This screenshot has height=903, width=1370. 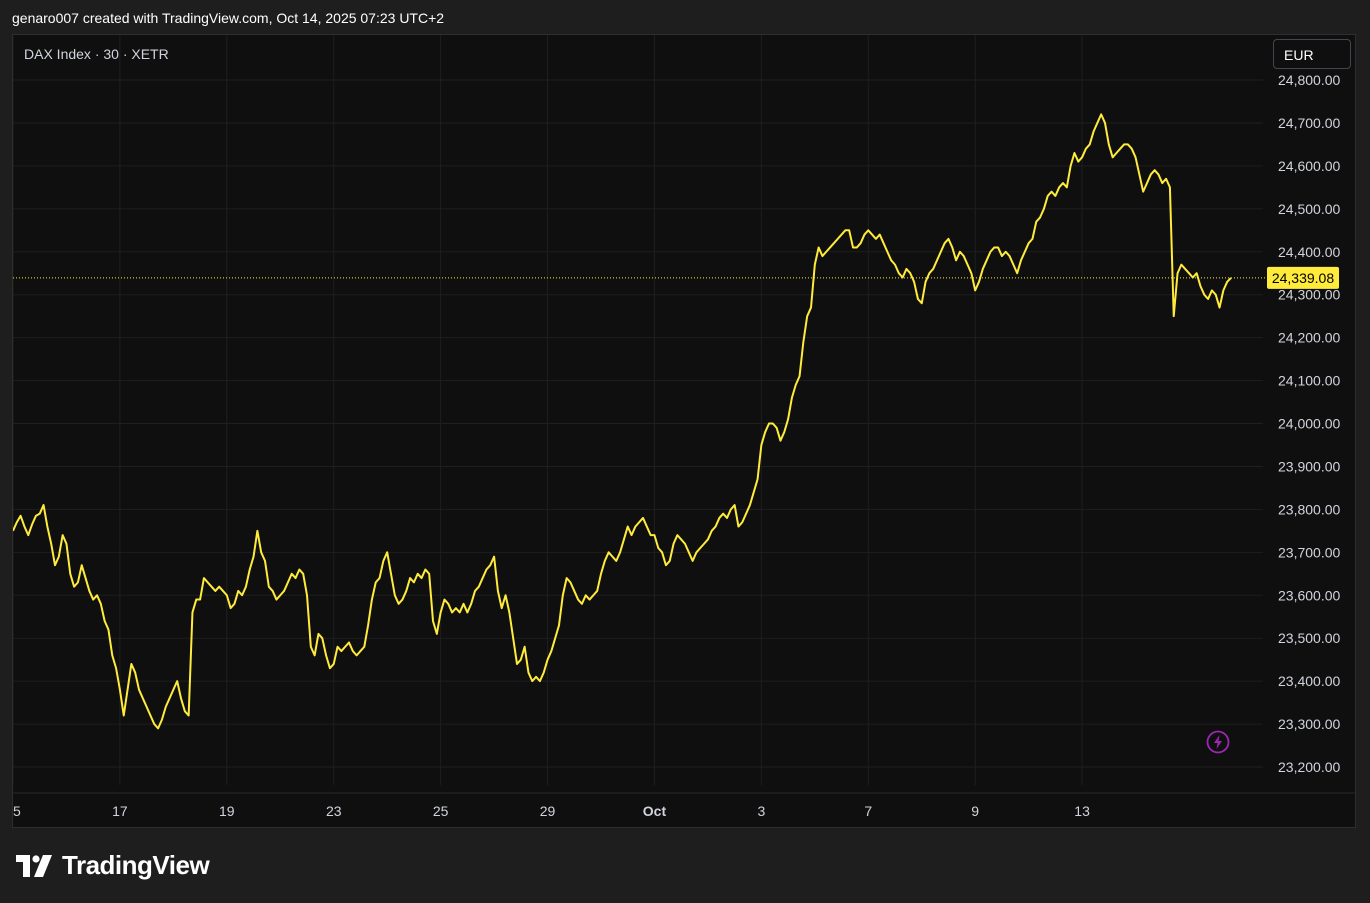 I want to click on x-tick-label: 13, so click(x=1082, y=811).